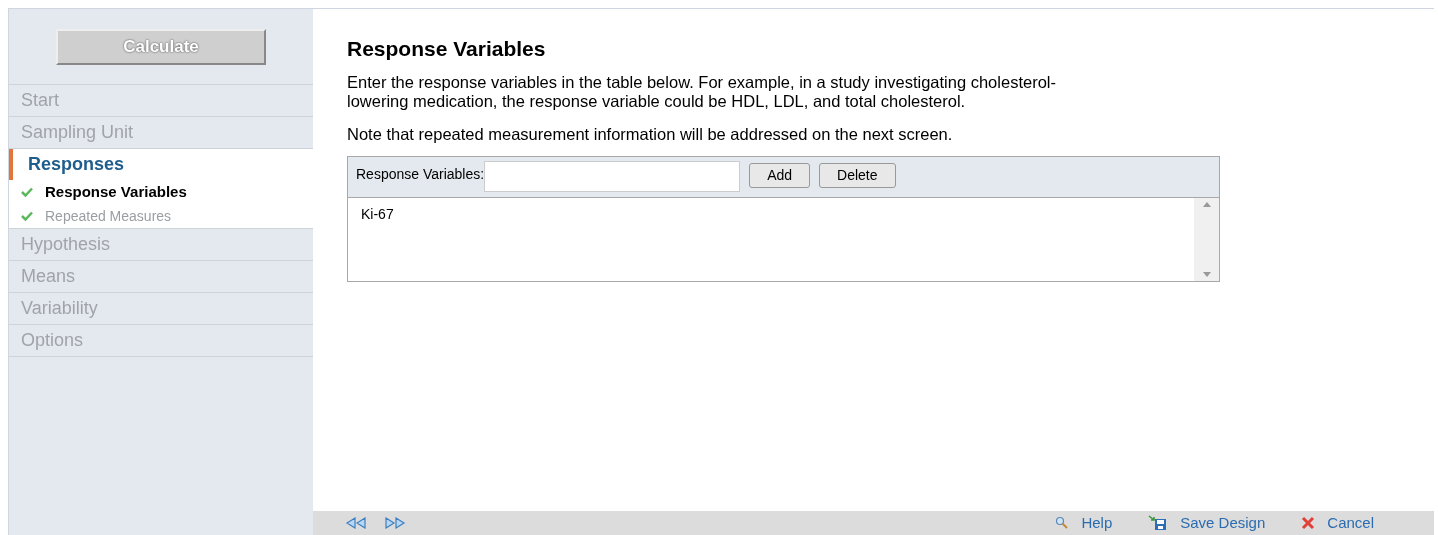 Image resolution: width=1438 pixels, height=535 pixels. What do you see at coordinates (777, 214) in the screenshot?
I see `list-row: Ki-67` at bounding box center [777, 214].